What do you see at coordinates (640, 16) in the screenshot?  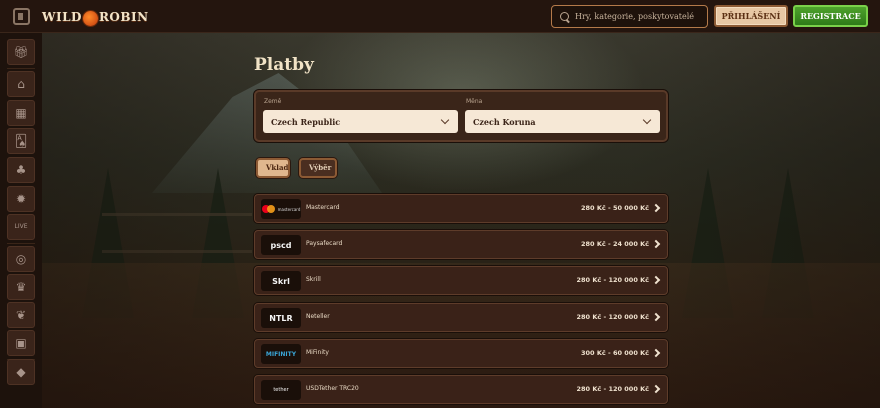 I see `search-input` at bounding box center [640, 16].